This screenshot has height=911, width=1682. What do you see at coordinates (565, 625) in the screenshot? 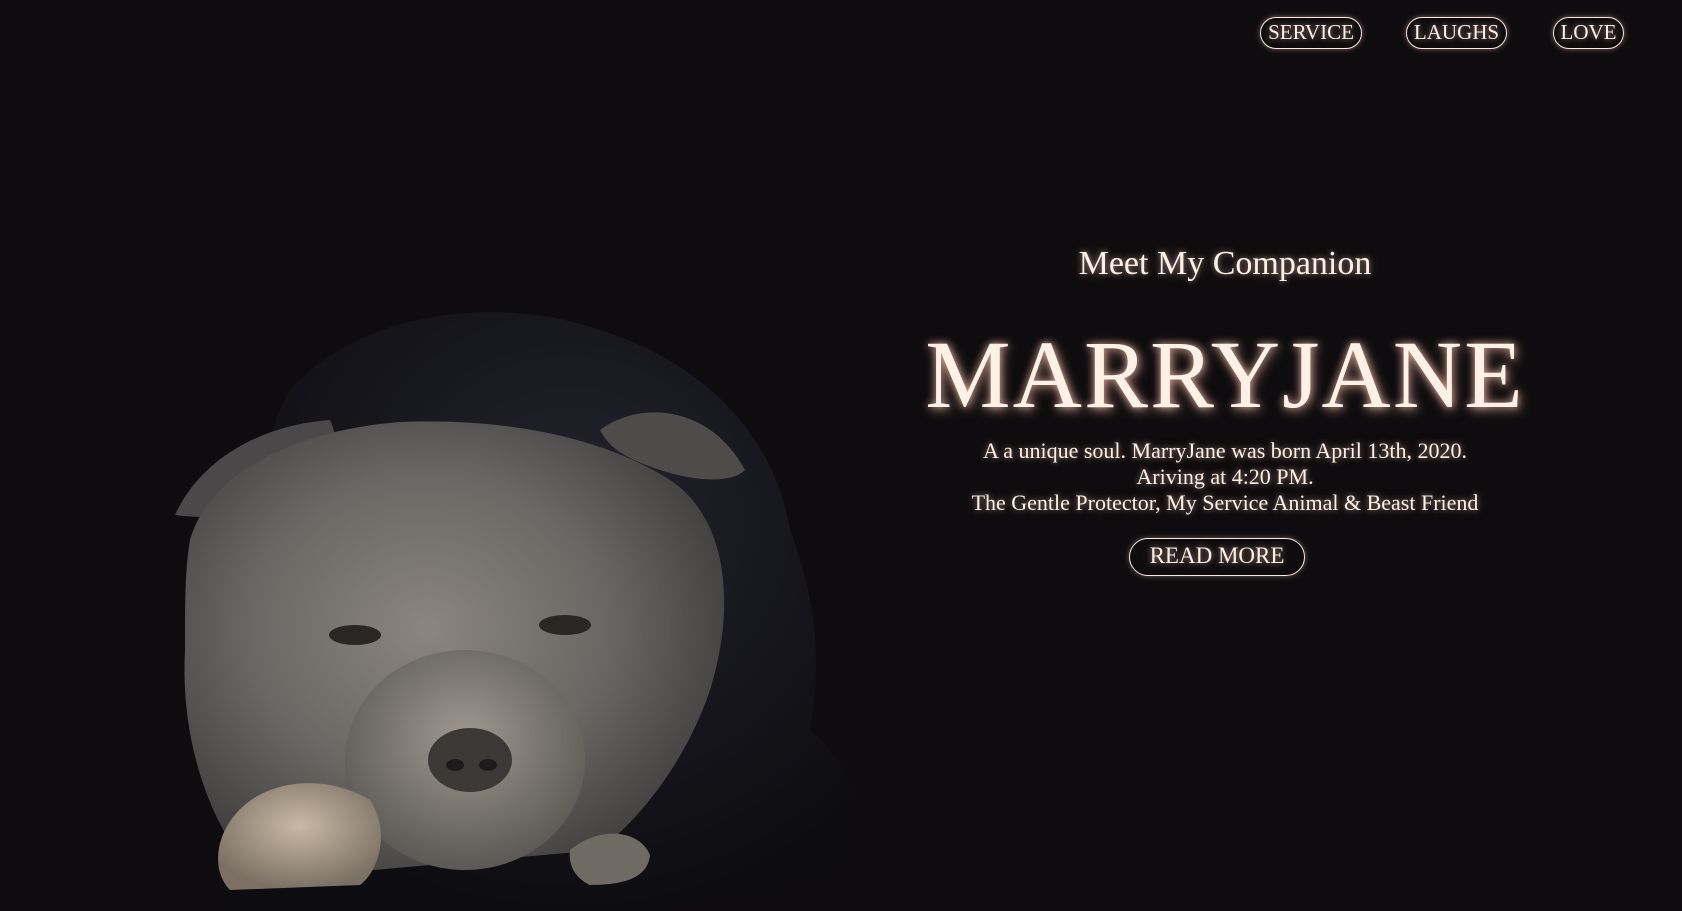
I see `dog-right-eye` at bounding box center [565, 625].